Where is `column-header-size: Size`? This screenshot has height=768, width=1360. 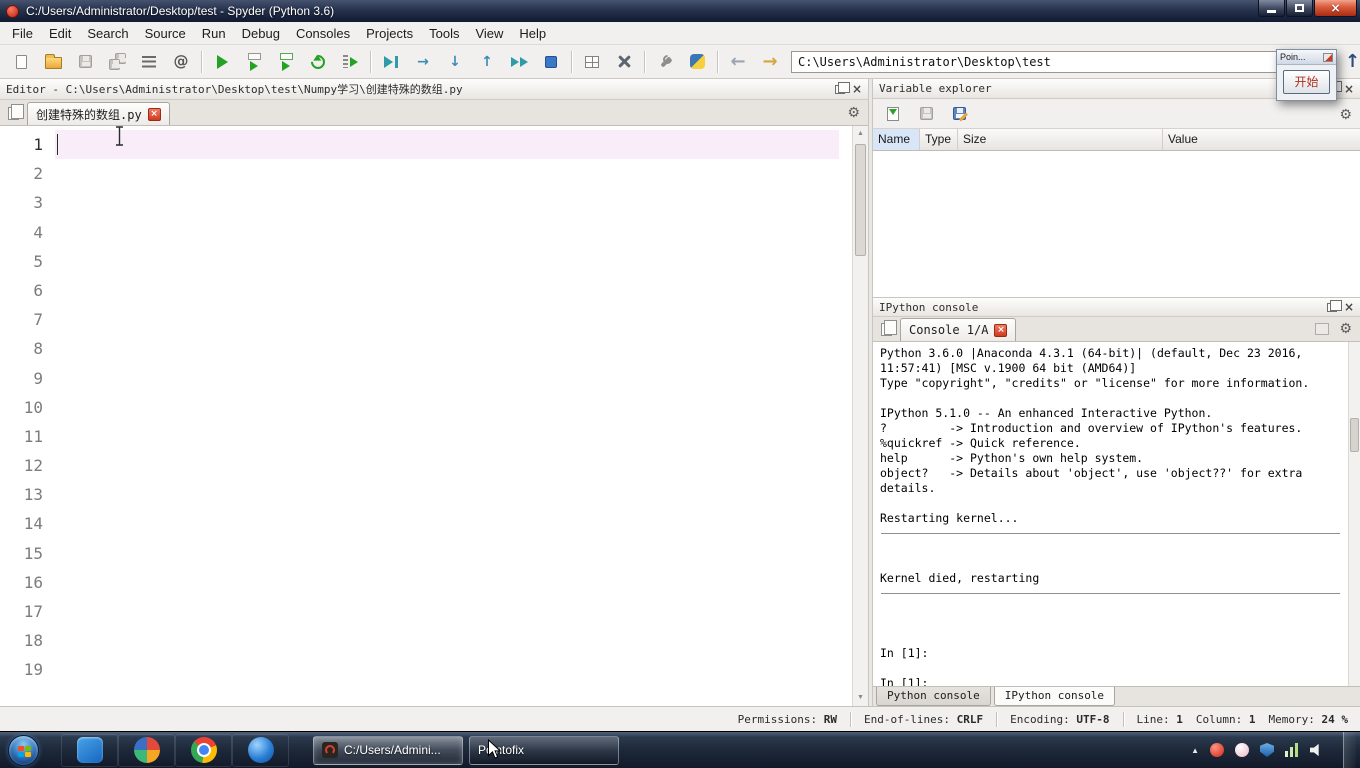 column-header-size: Size is located at coordinates (1060, 139).